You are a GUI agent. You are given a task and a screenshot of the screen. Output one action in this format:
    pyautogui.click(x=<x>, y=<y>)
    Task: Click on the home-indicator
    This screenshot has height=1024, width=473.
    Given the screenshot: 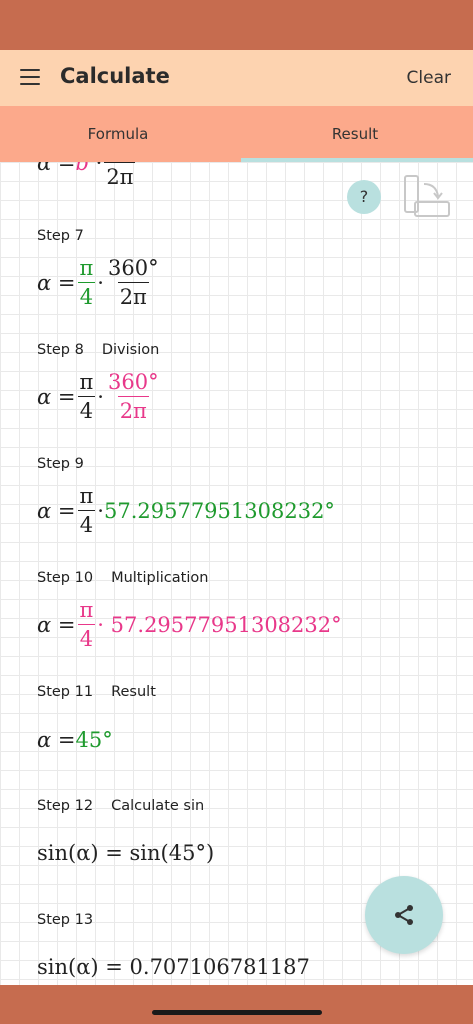 What is the action you would take?
    pyautogui.click(x=237, y=1012)
    